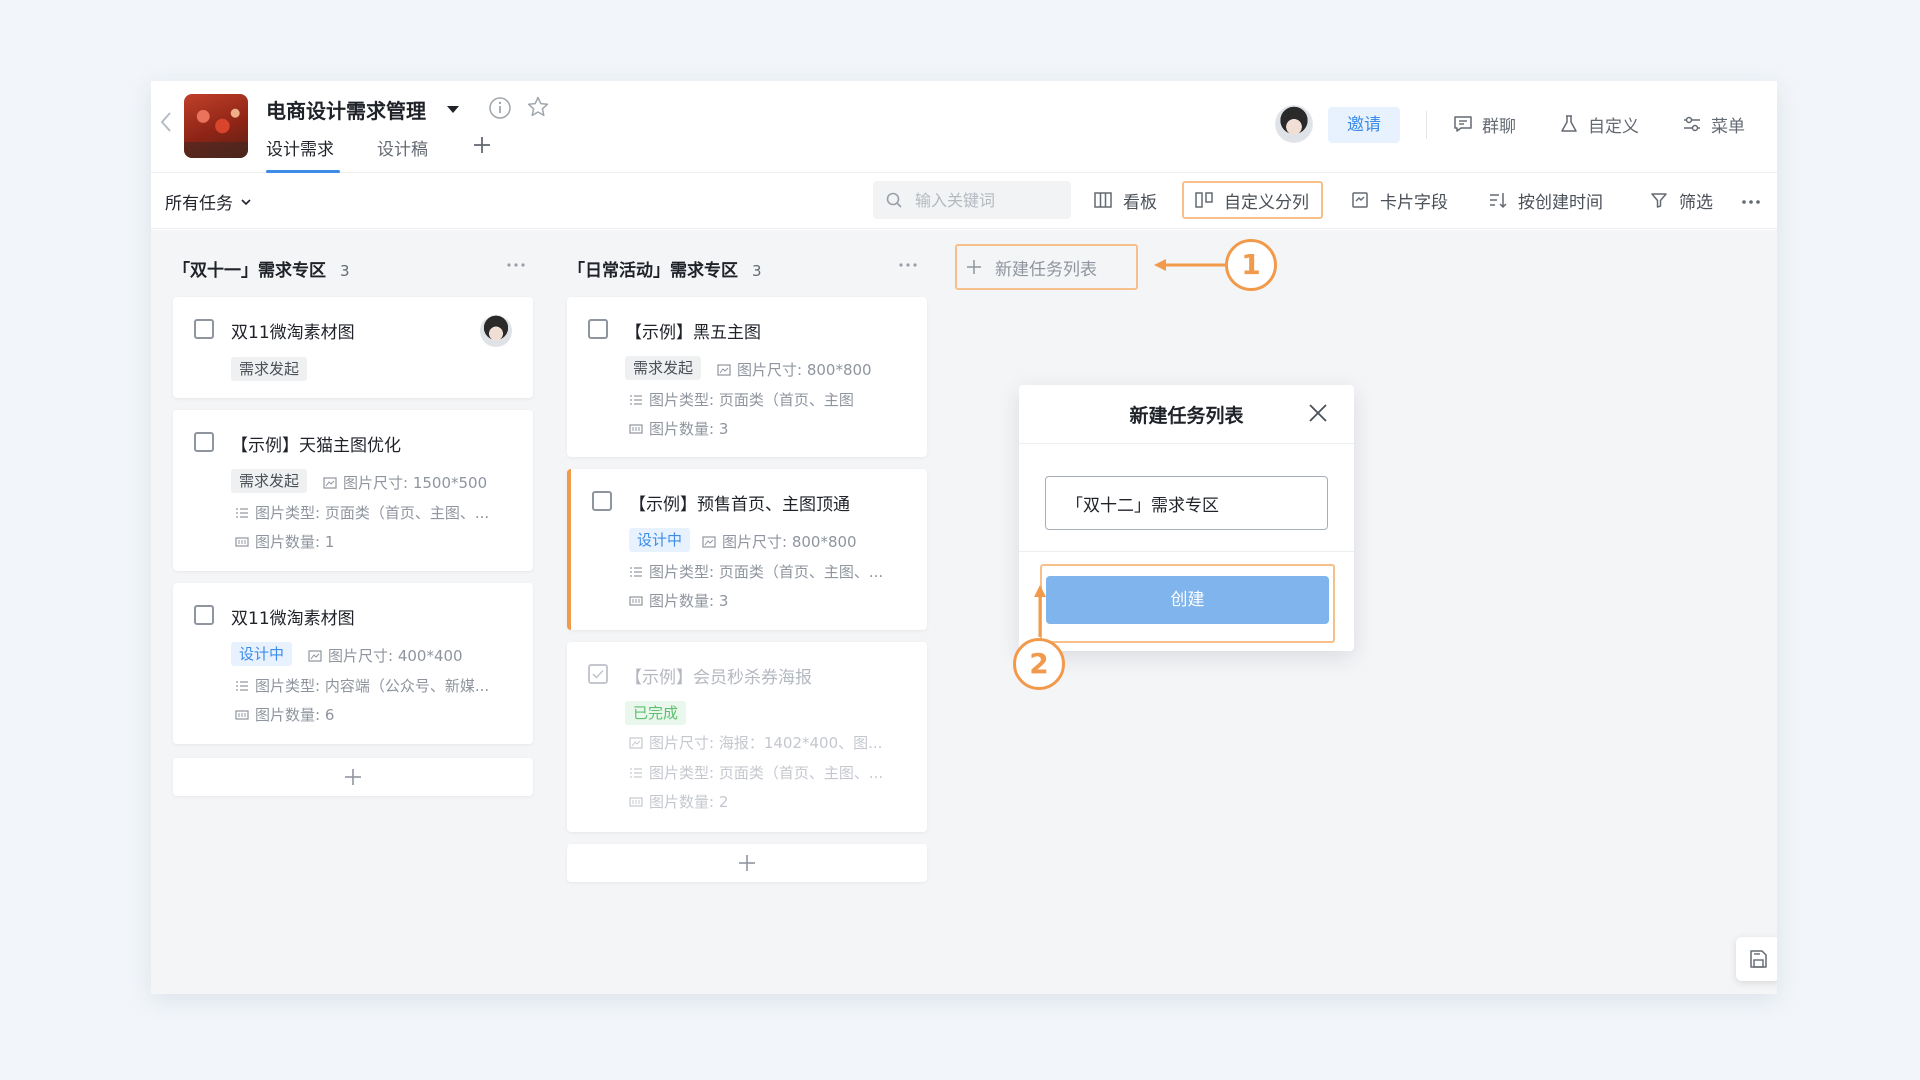 Image resolution: width=1920 pixels, height=1080 pixels. Describe the element at coordinates (538, 107) in the screenshot. I see `star-icon` at that location.